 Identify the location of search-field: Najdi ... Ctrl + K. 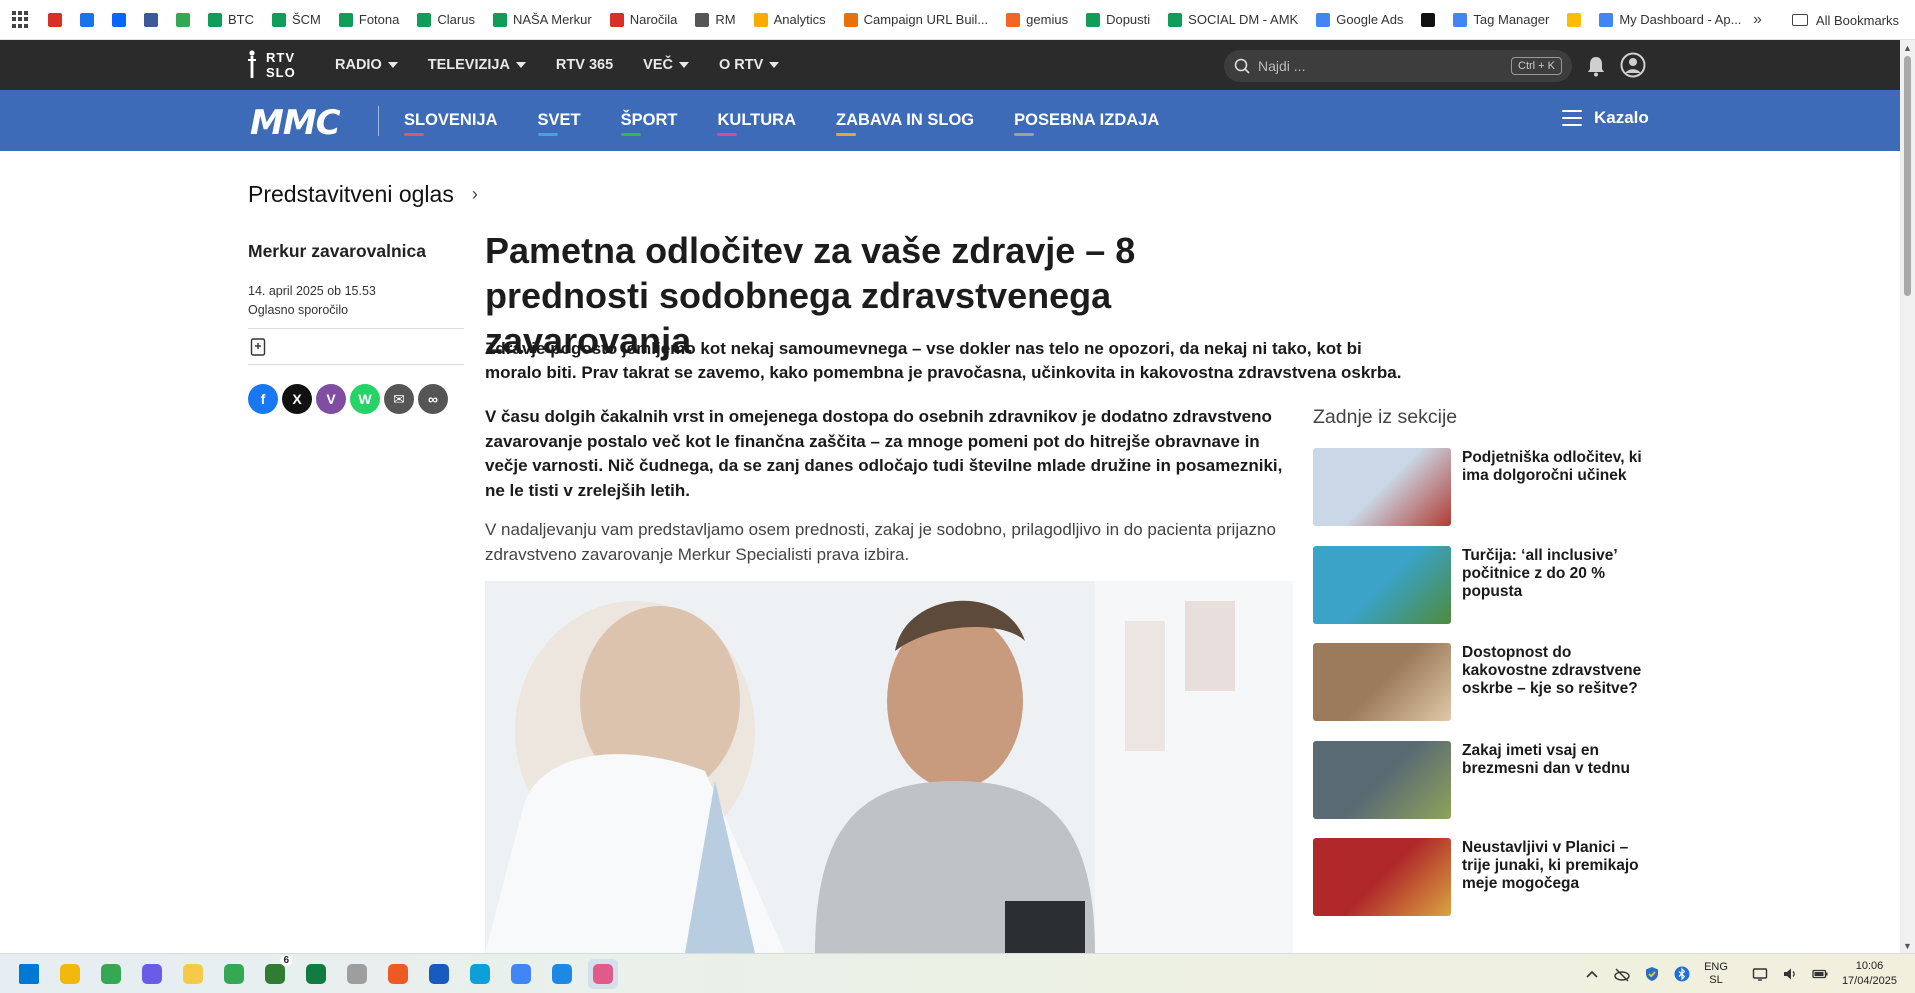
(1398, 66).